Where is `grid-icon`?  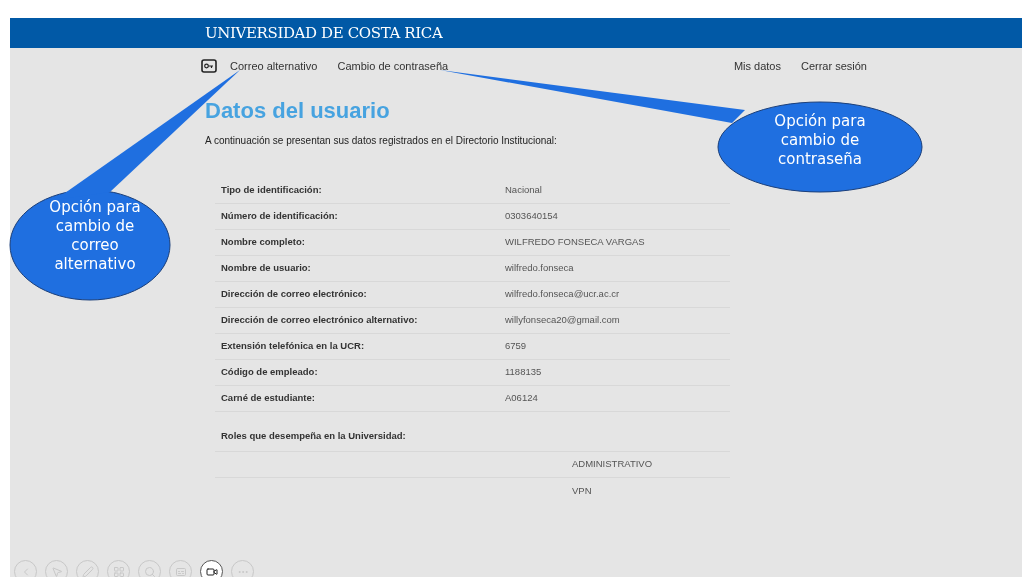
grid-icon is located at coordinates (118, 571).